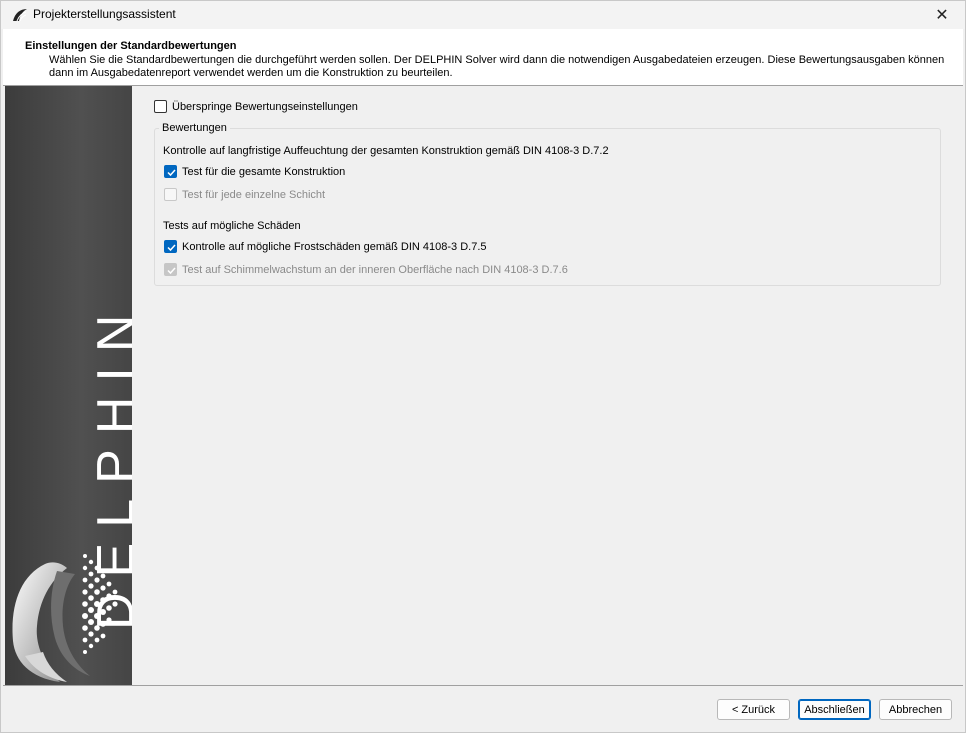 Image resolution: width=966 pixels, height=733 pixels. I want to click on skip-evaluation-checkbox: Überspringe Bewertungseinstellungen, so click(256, 106).